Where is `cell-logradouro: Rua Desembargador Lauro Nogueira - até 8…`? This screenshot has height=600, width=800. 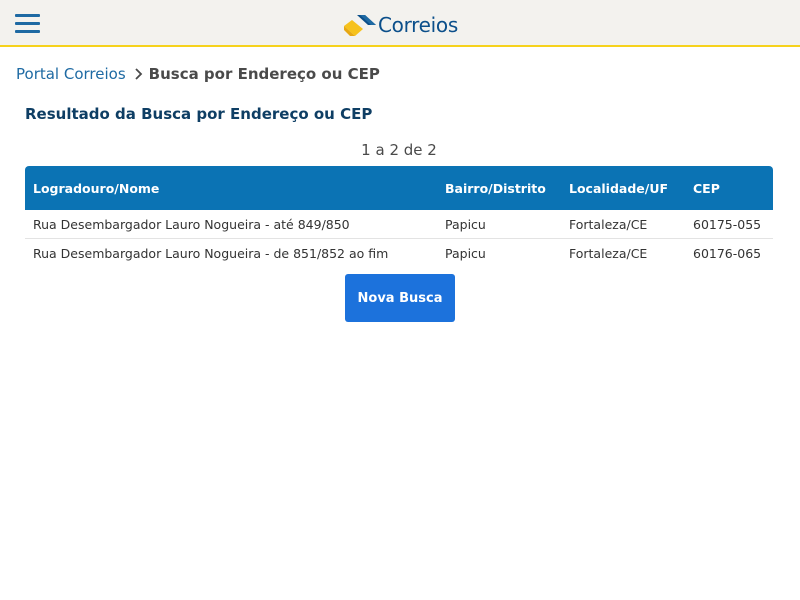 cell-logradouro: Rua Desembargador Lauro Nogueira - até 8… is located at coordinates (191, 224).